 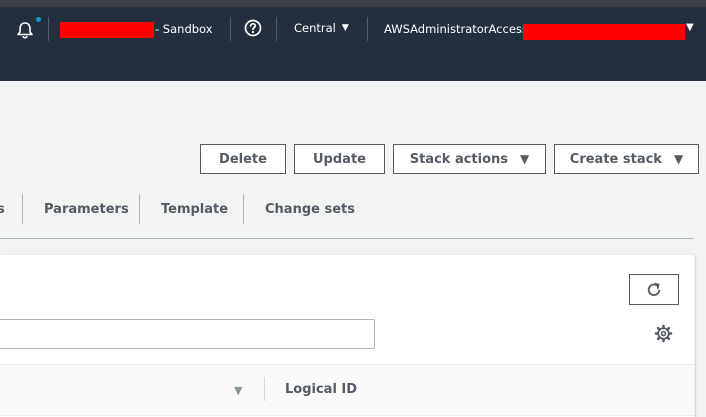 What do you see at coordinates (264, 389) in the screenshot?
I see `column-separator` at bounding box center [264, 389].